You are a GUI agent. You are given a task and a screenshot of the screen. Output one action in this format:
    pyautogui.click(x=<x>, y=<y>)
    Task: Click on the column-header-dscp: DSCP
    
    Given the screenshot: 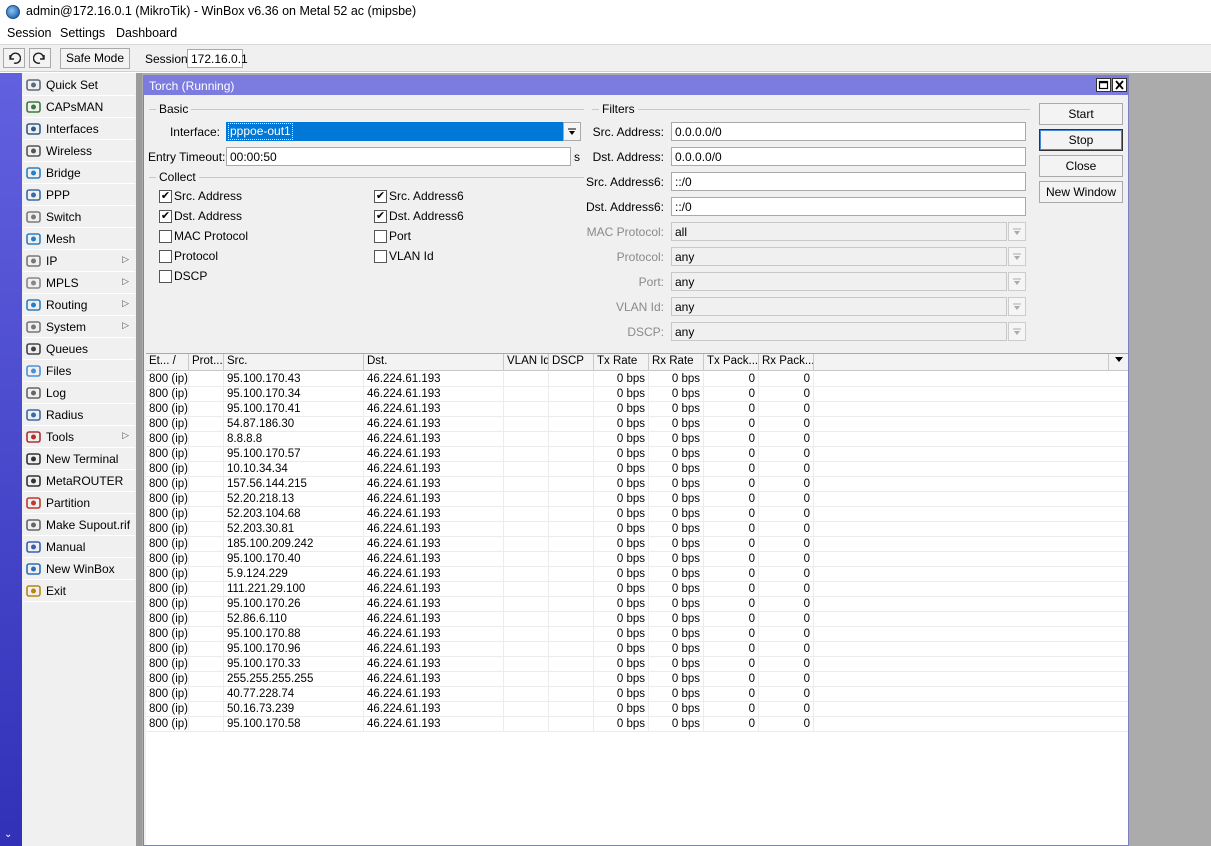 What is the action you would take?
    pyautogui.click(x=571, y=362)
    